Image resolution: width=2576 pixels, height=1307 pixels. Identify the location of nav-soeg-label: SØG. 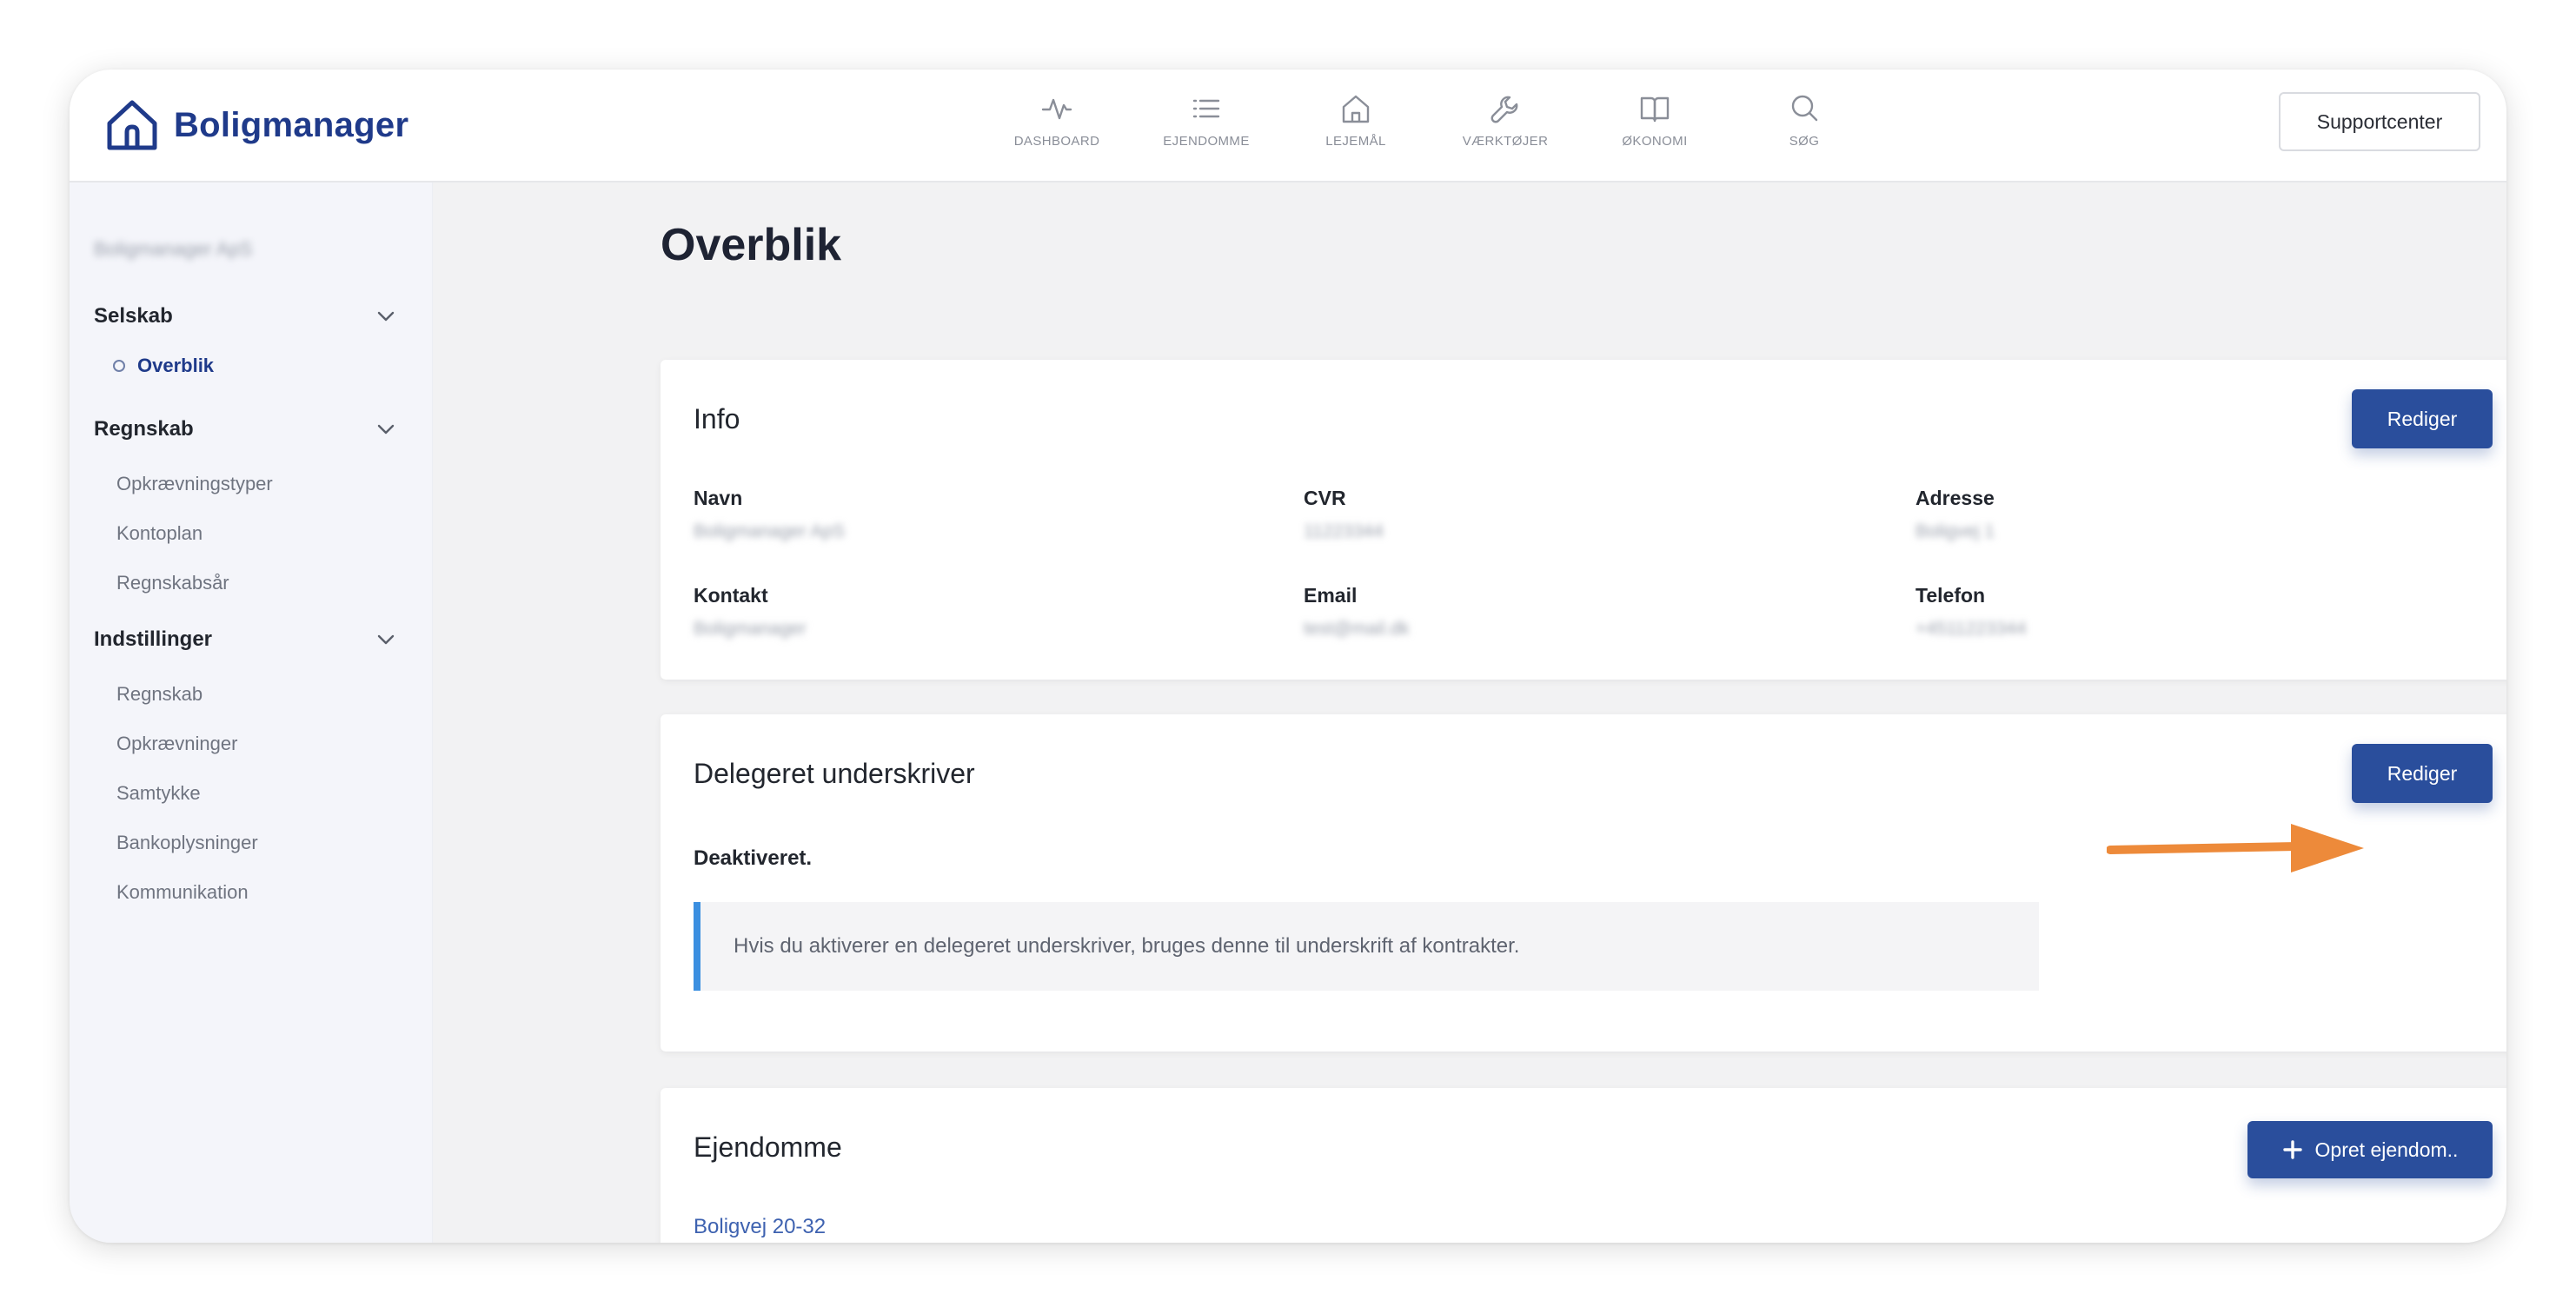
(1804, 141).